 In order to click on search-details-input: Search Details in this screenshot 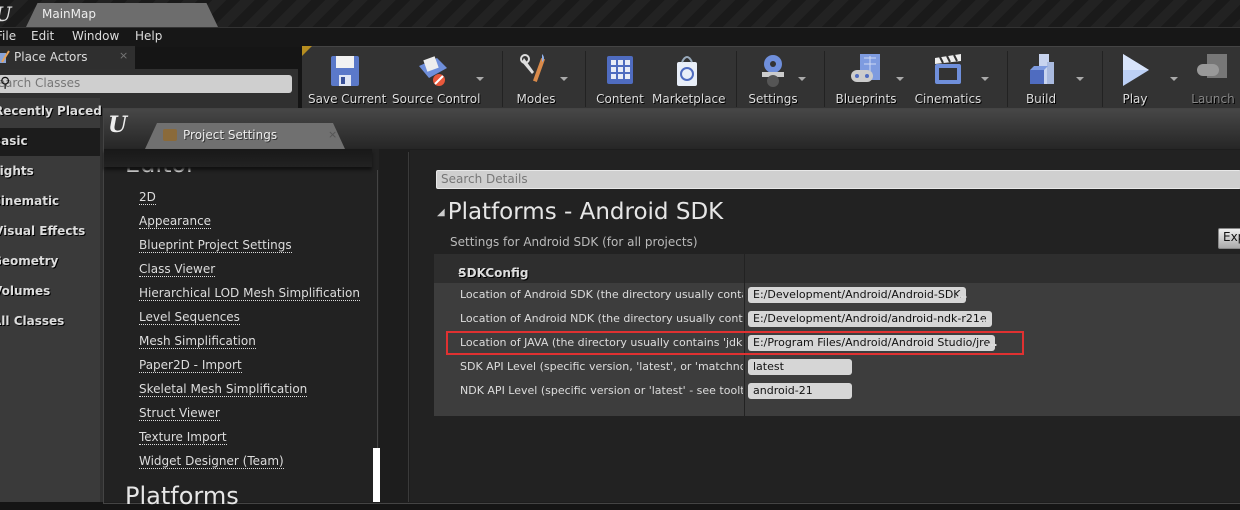, I will do `click(838, 179)`.